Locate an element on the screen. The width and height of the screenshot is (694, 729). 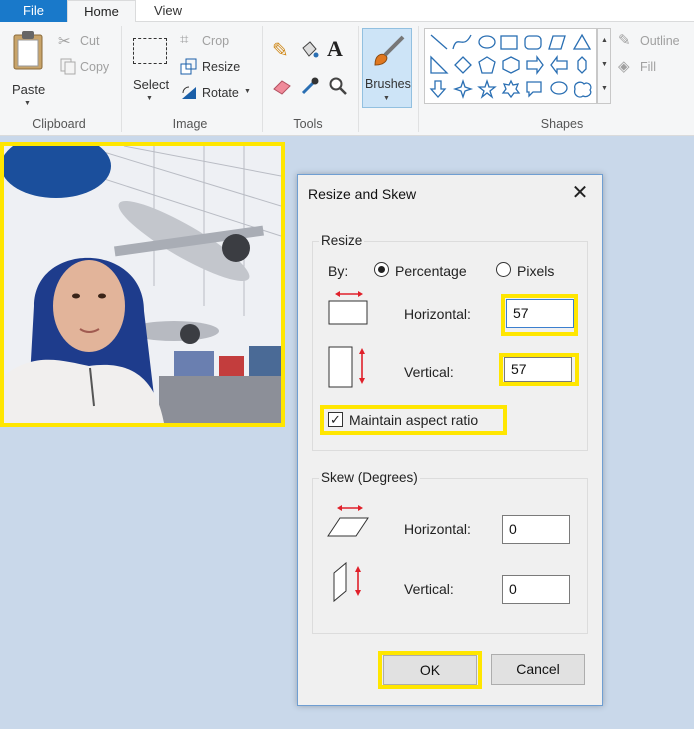
brushes-button: Brushes ▼ is located at coordinates (387, 68).